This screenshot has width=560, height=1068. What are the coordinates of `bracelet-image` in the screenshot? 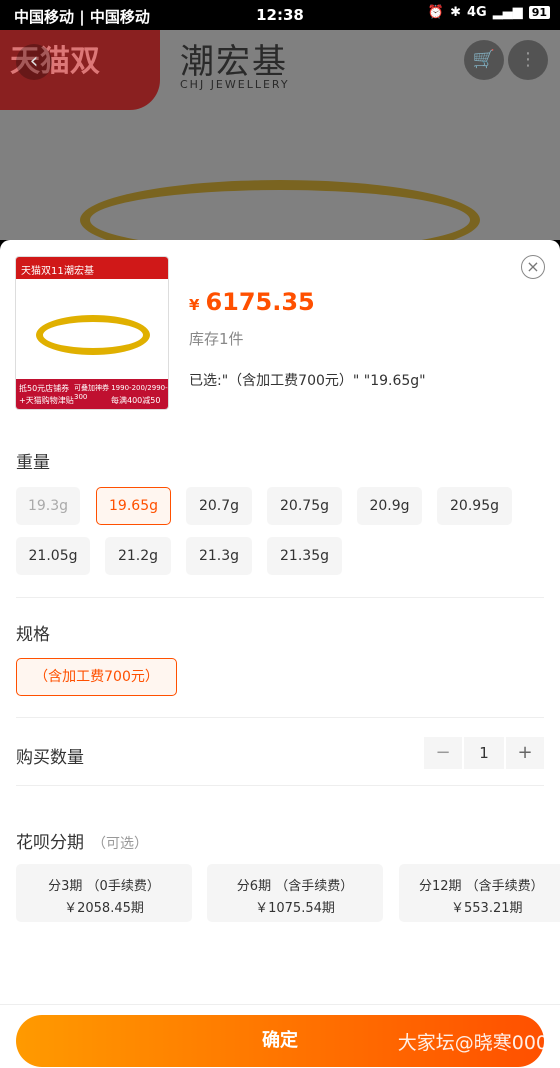 It's located at (93, 335).